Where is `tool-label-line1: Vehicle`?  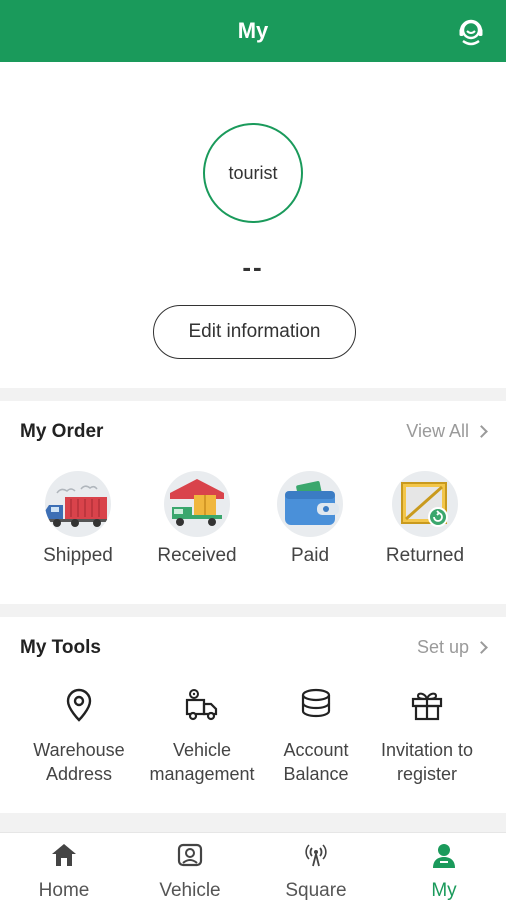 tool-label-line1: Vehicle is located at coordinates (202, 750).